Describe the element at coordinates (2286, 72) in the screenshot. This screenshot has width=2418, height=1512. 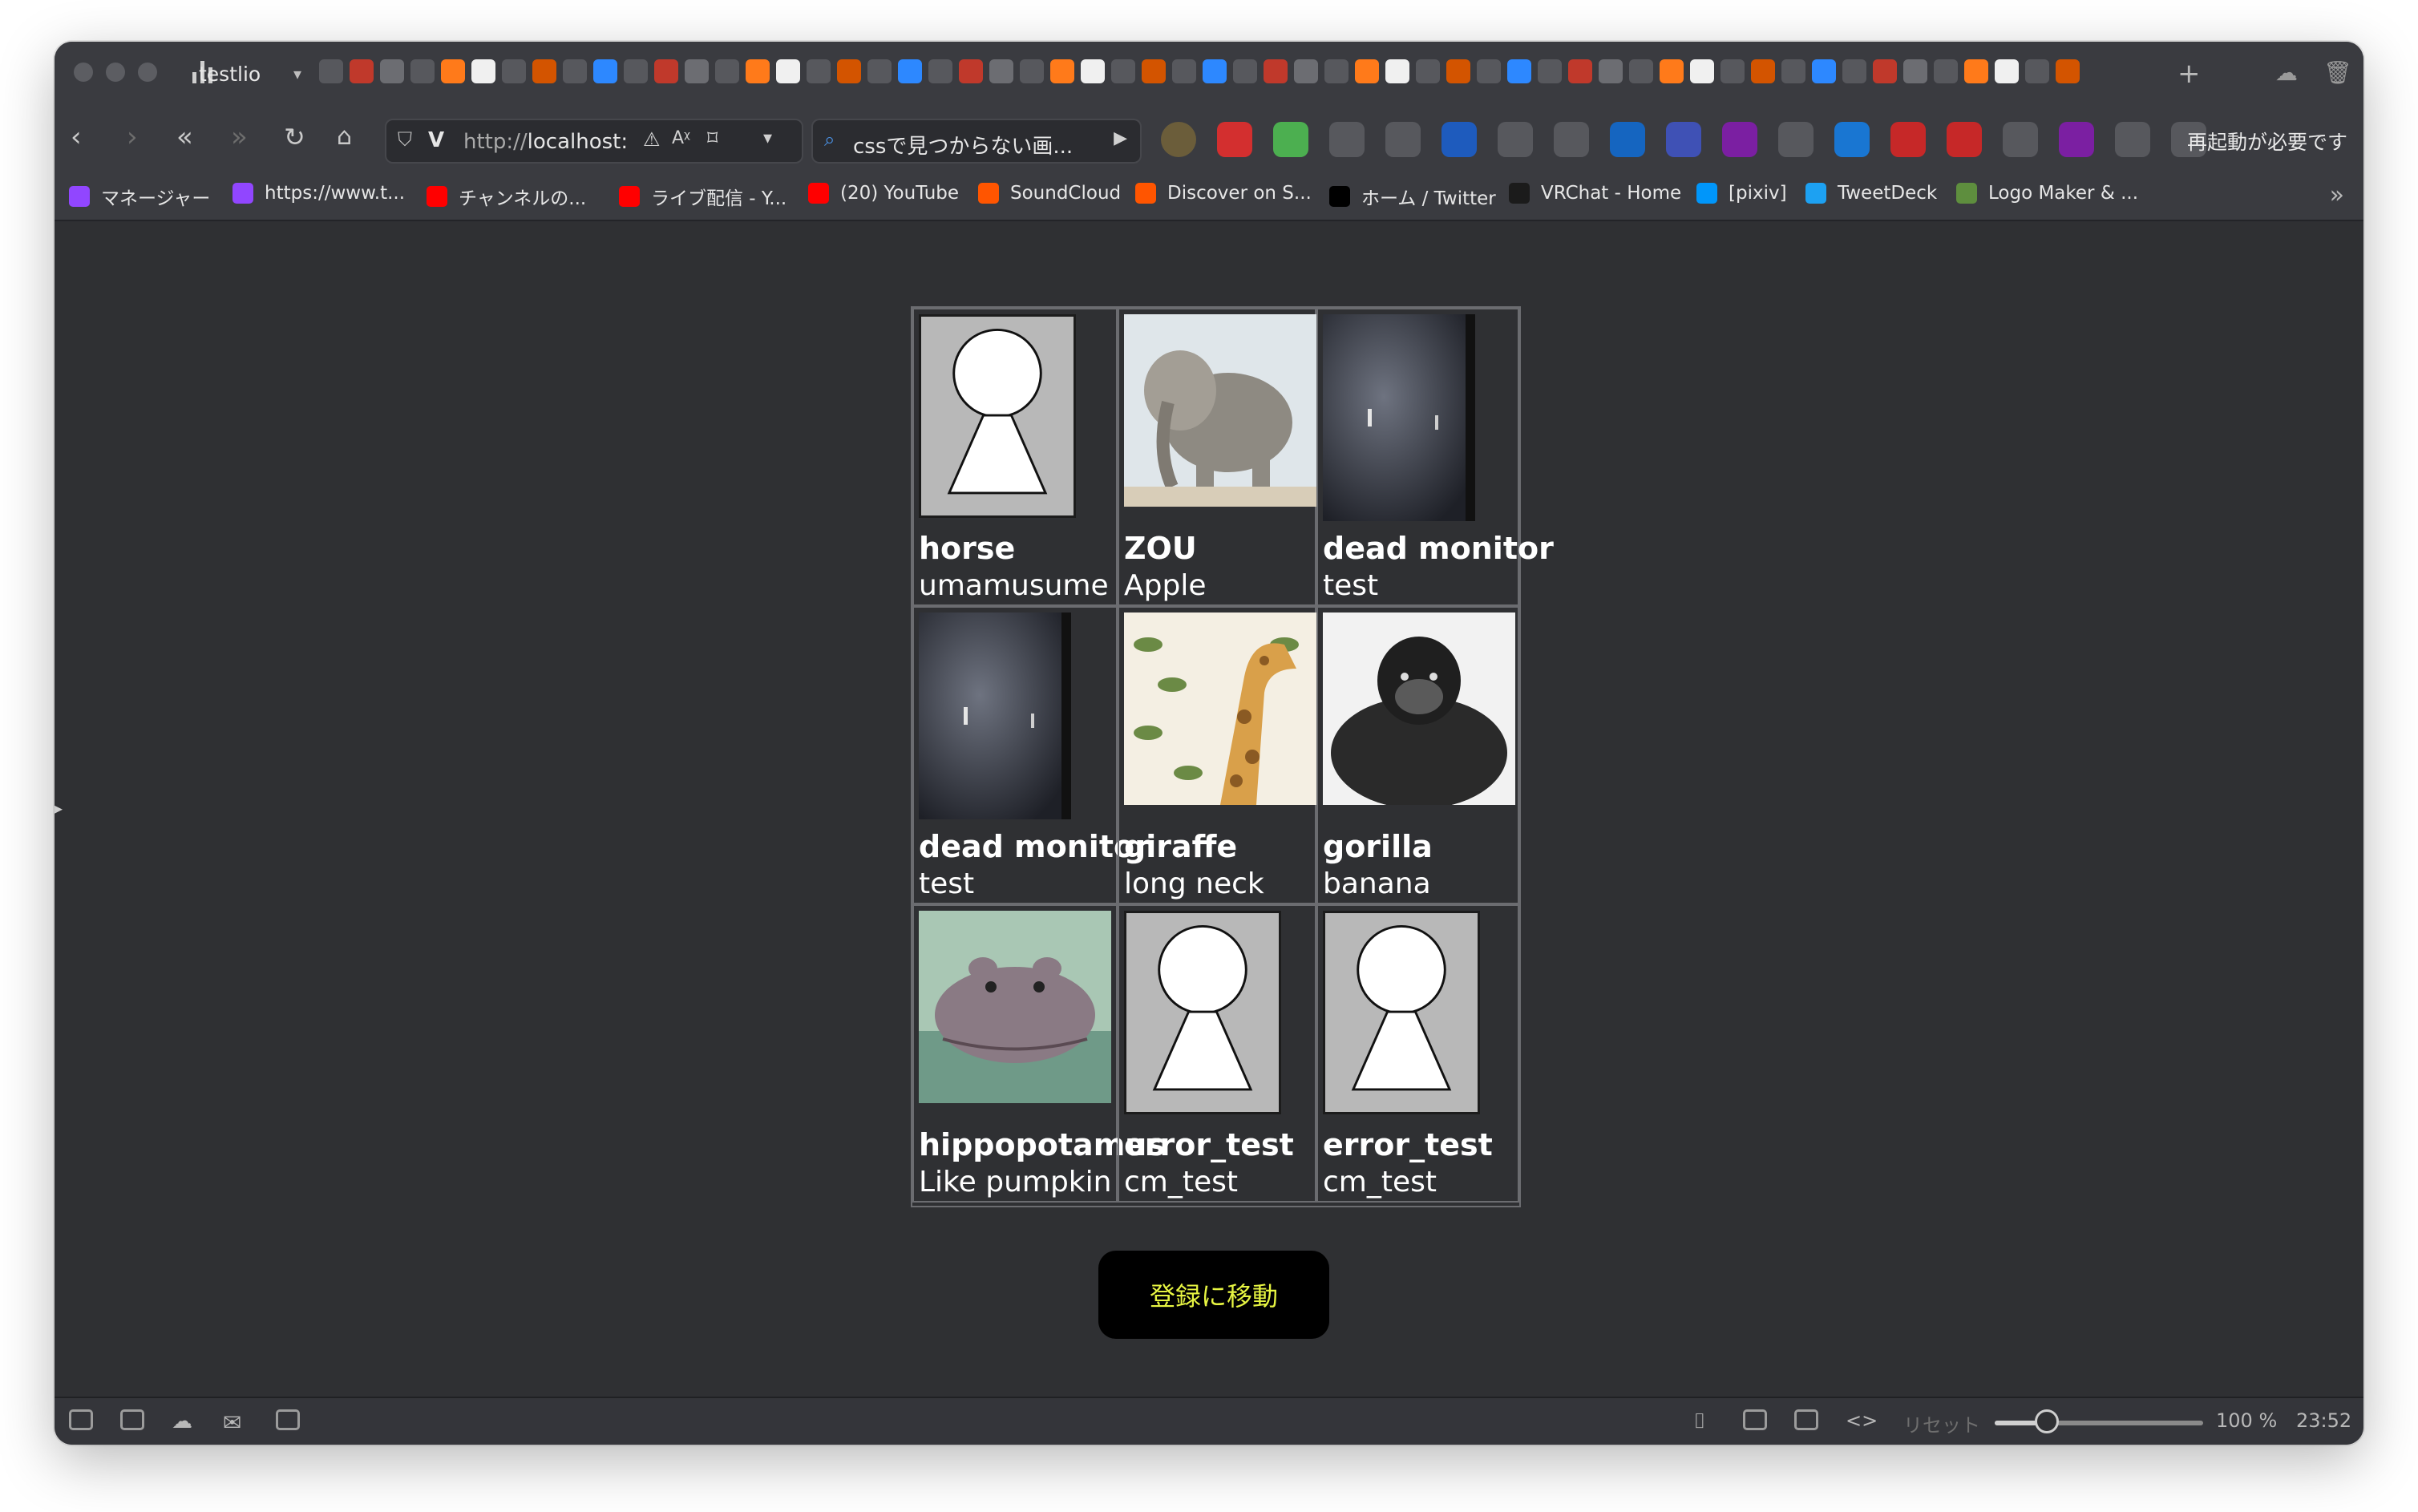
I see `cloud-icon: ☁` at that location.